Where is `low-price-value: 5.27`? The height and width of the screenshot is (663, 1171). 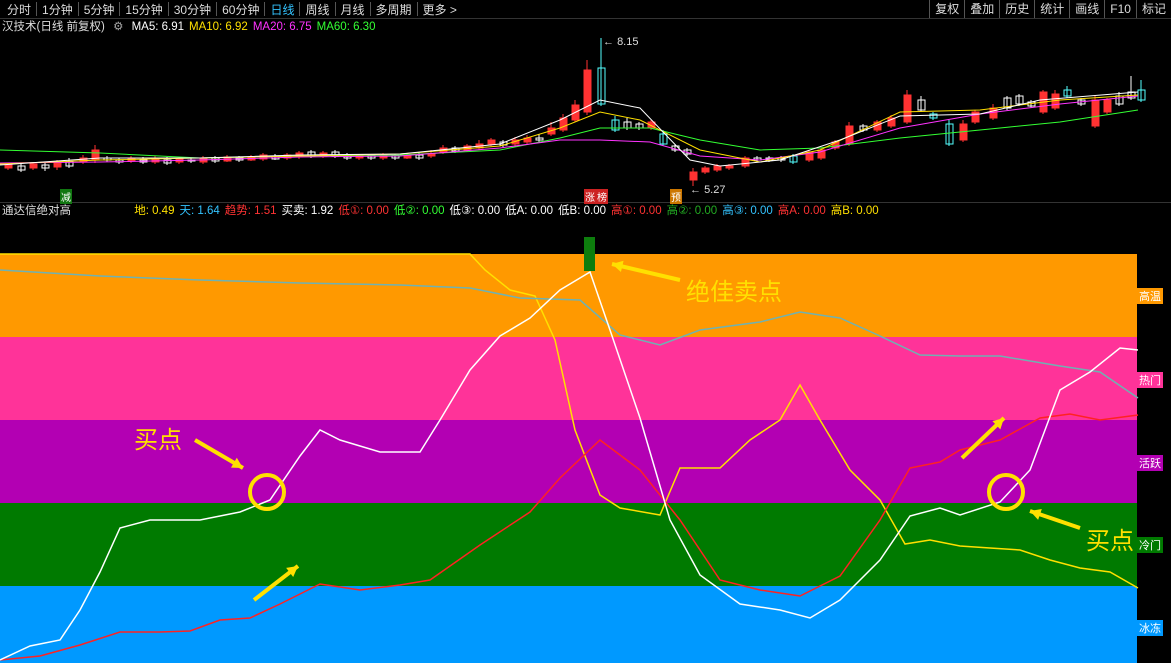
low-price-value: 5.27 is located at coordinates (715, 190).